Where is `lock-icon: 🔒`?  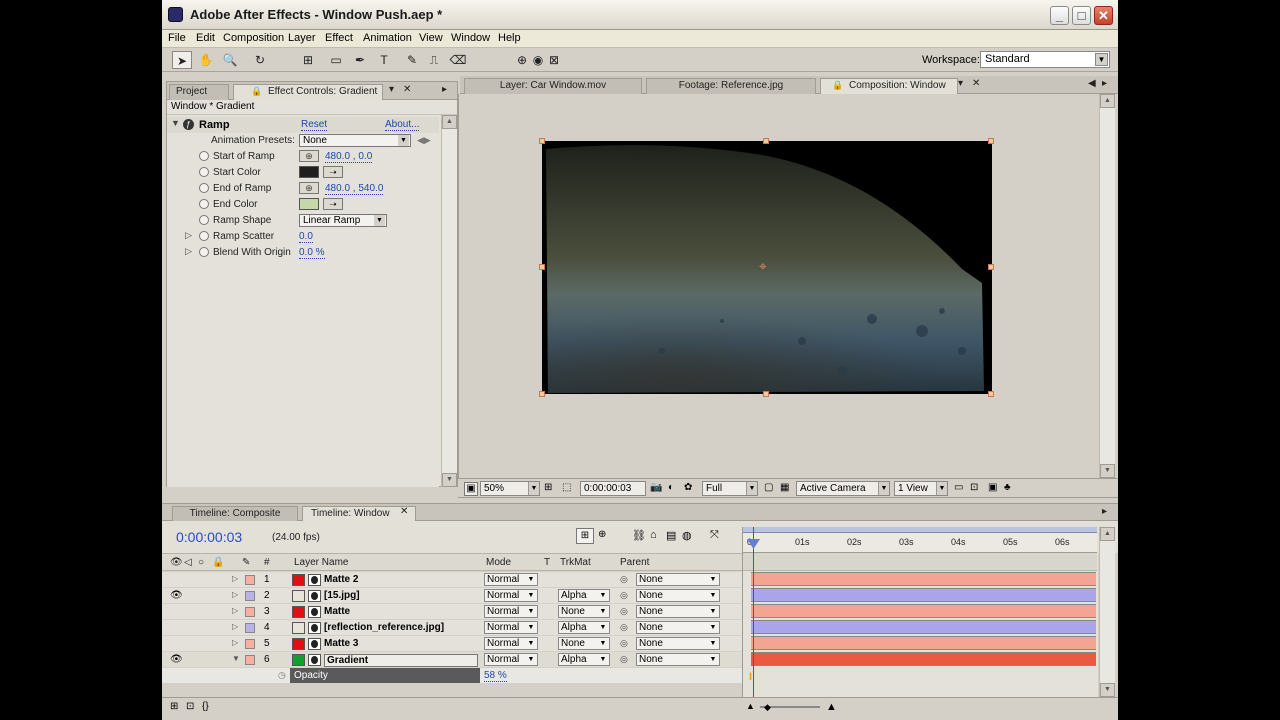 lock-icon: 🔒 is located at coordinates (837, 85).